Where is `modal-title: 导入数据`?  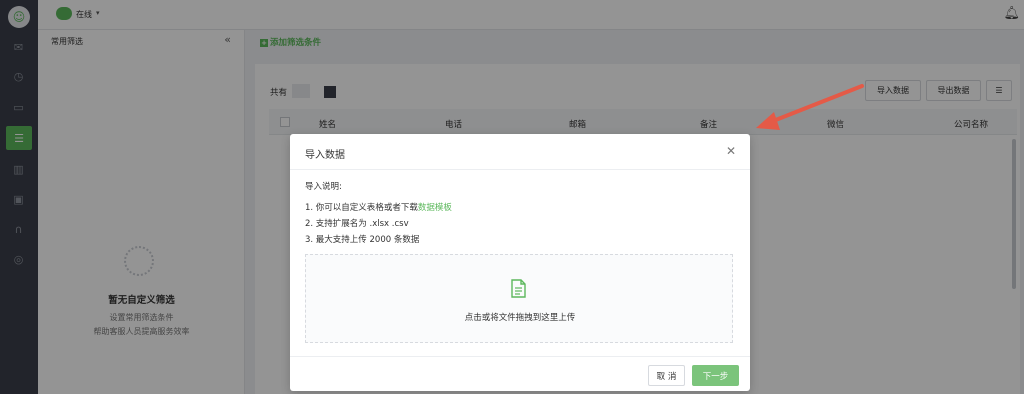
modal-title: 导入数据 is located at coordinates (325, 155).